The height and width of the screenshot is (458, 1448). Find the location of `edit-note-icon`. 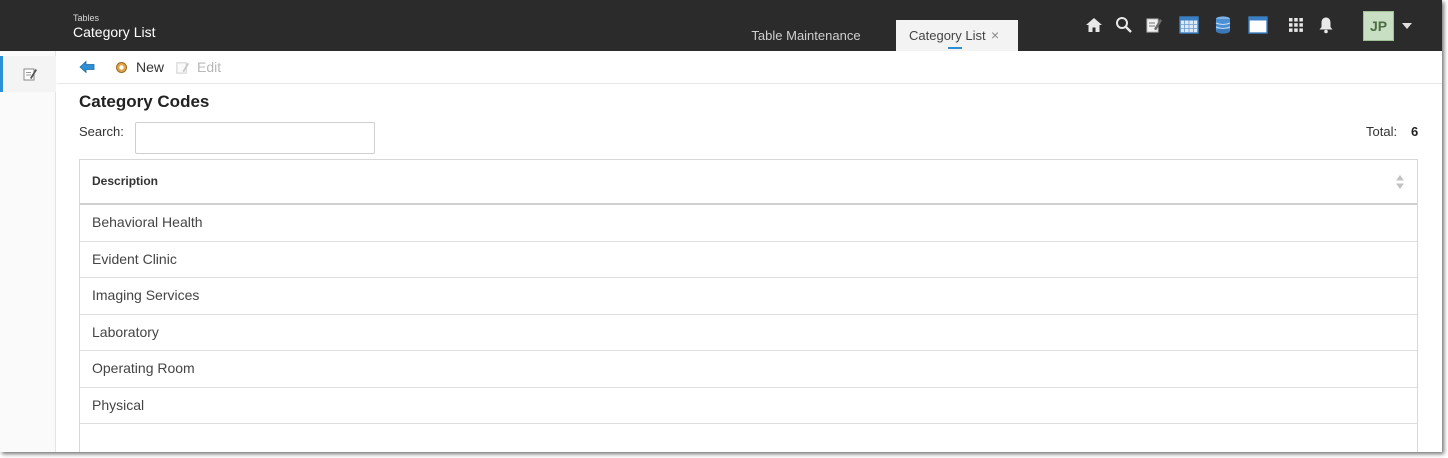

edit-note-icon is located at coordinates (30, 74).